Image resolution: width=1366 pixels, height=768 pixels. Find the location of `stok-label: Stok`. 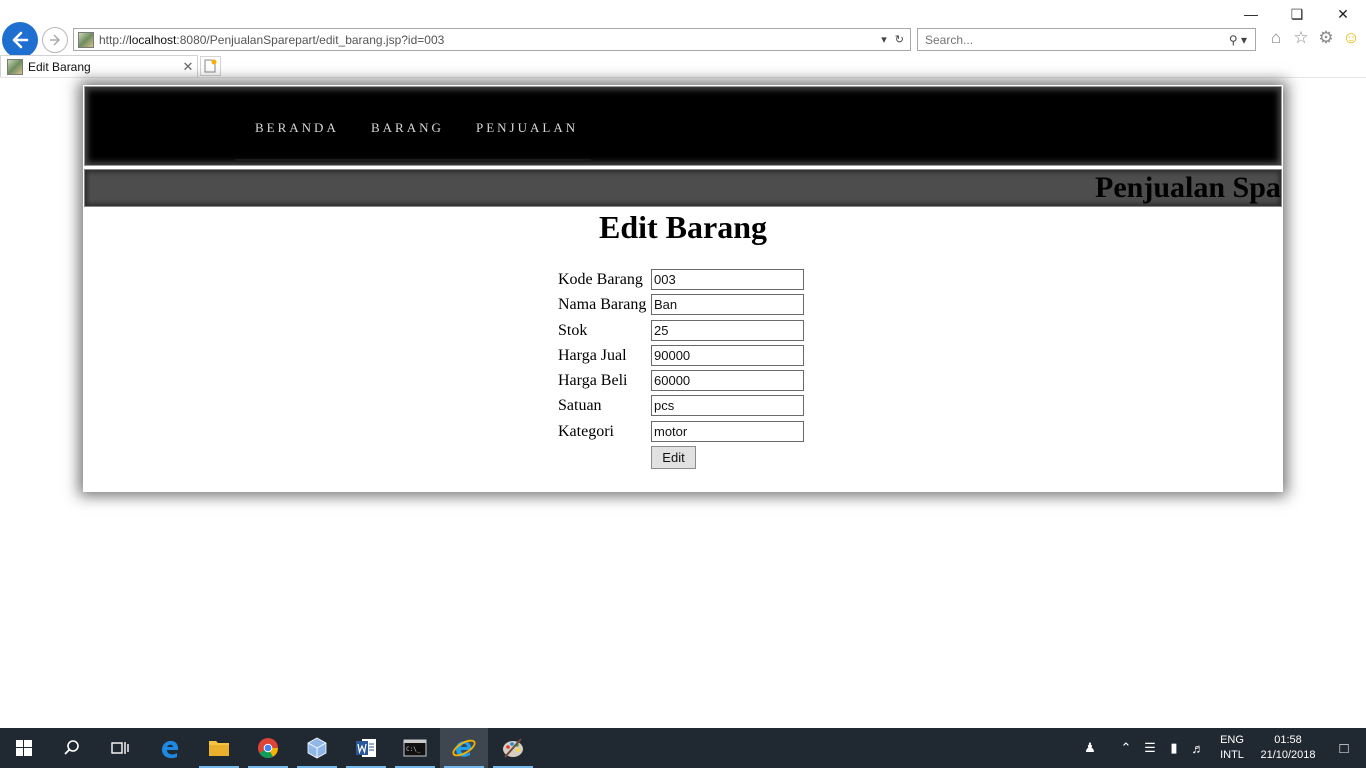

stok-label: Stok is located at coordinates (573, 330).